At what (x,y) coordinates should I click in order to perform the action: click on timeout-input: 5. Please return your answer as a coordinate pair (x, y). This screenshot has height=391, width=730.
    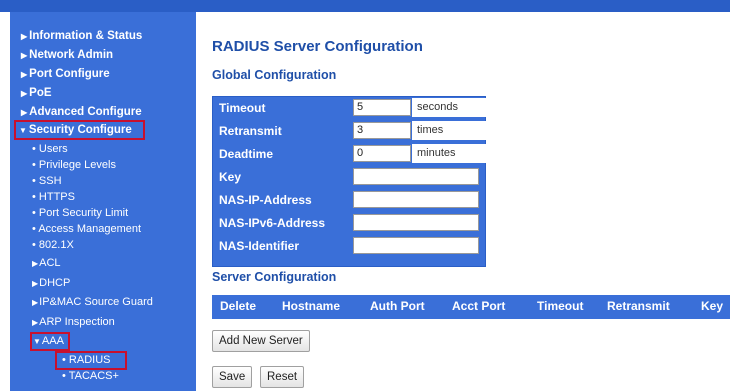
    Looking at the image, I should click on (382, 107).